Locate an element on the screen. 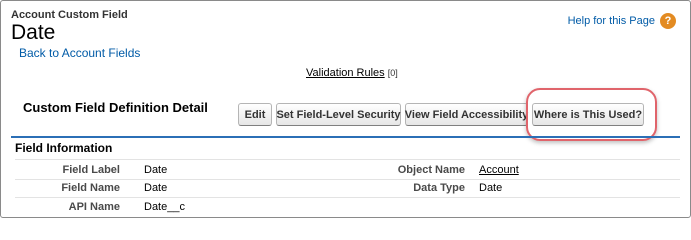  field-label-label: Field Label is located at coordinates (91, 170).